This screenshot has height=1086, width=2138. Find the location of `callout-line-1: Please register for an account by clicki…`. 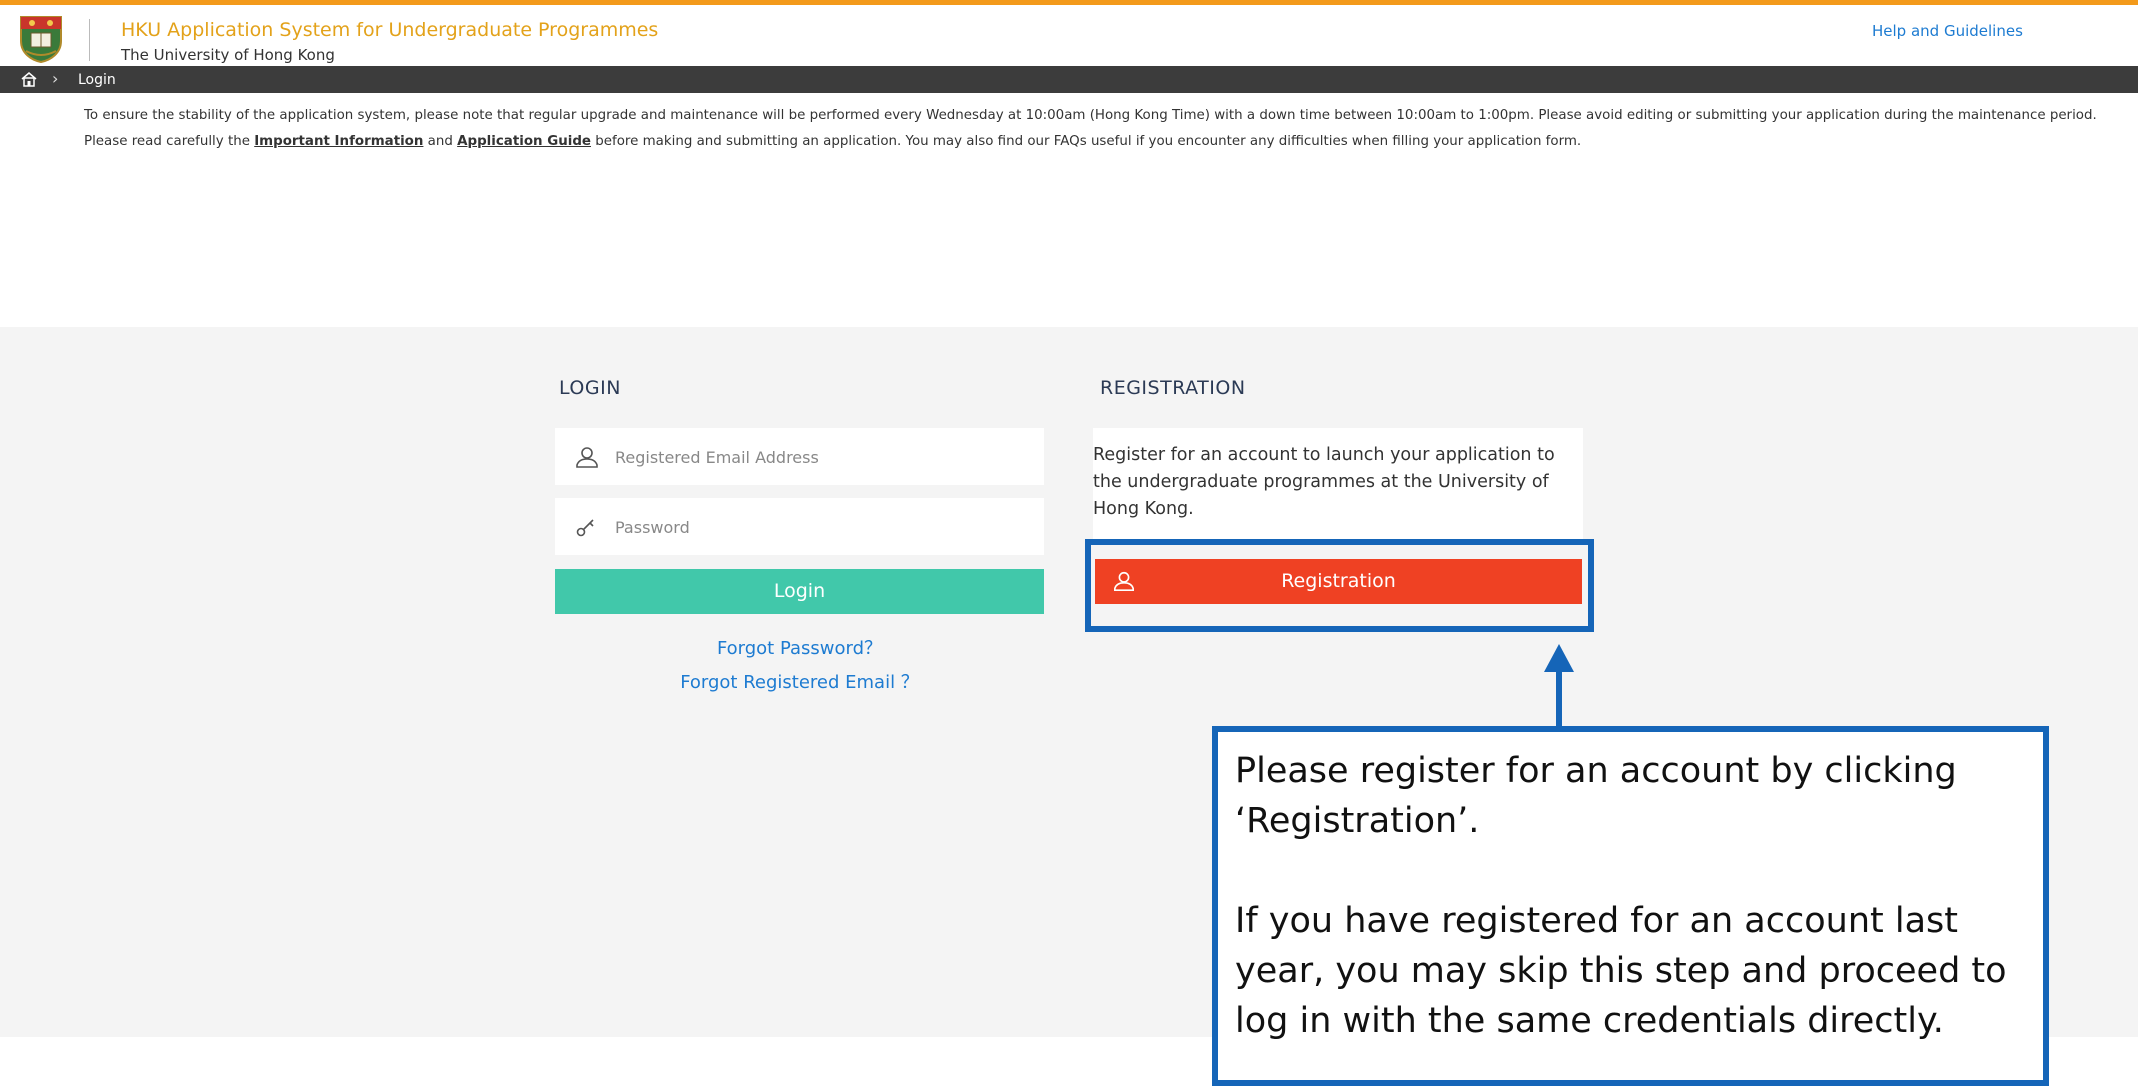

callout-line-1: Please register for an account by clicki… is located at coordinates (1596, 796).